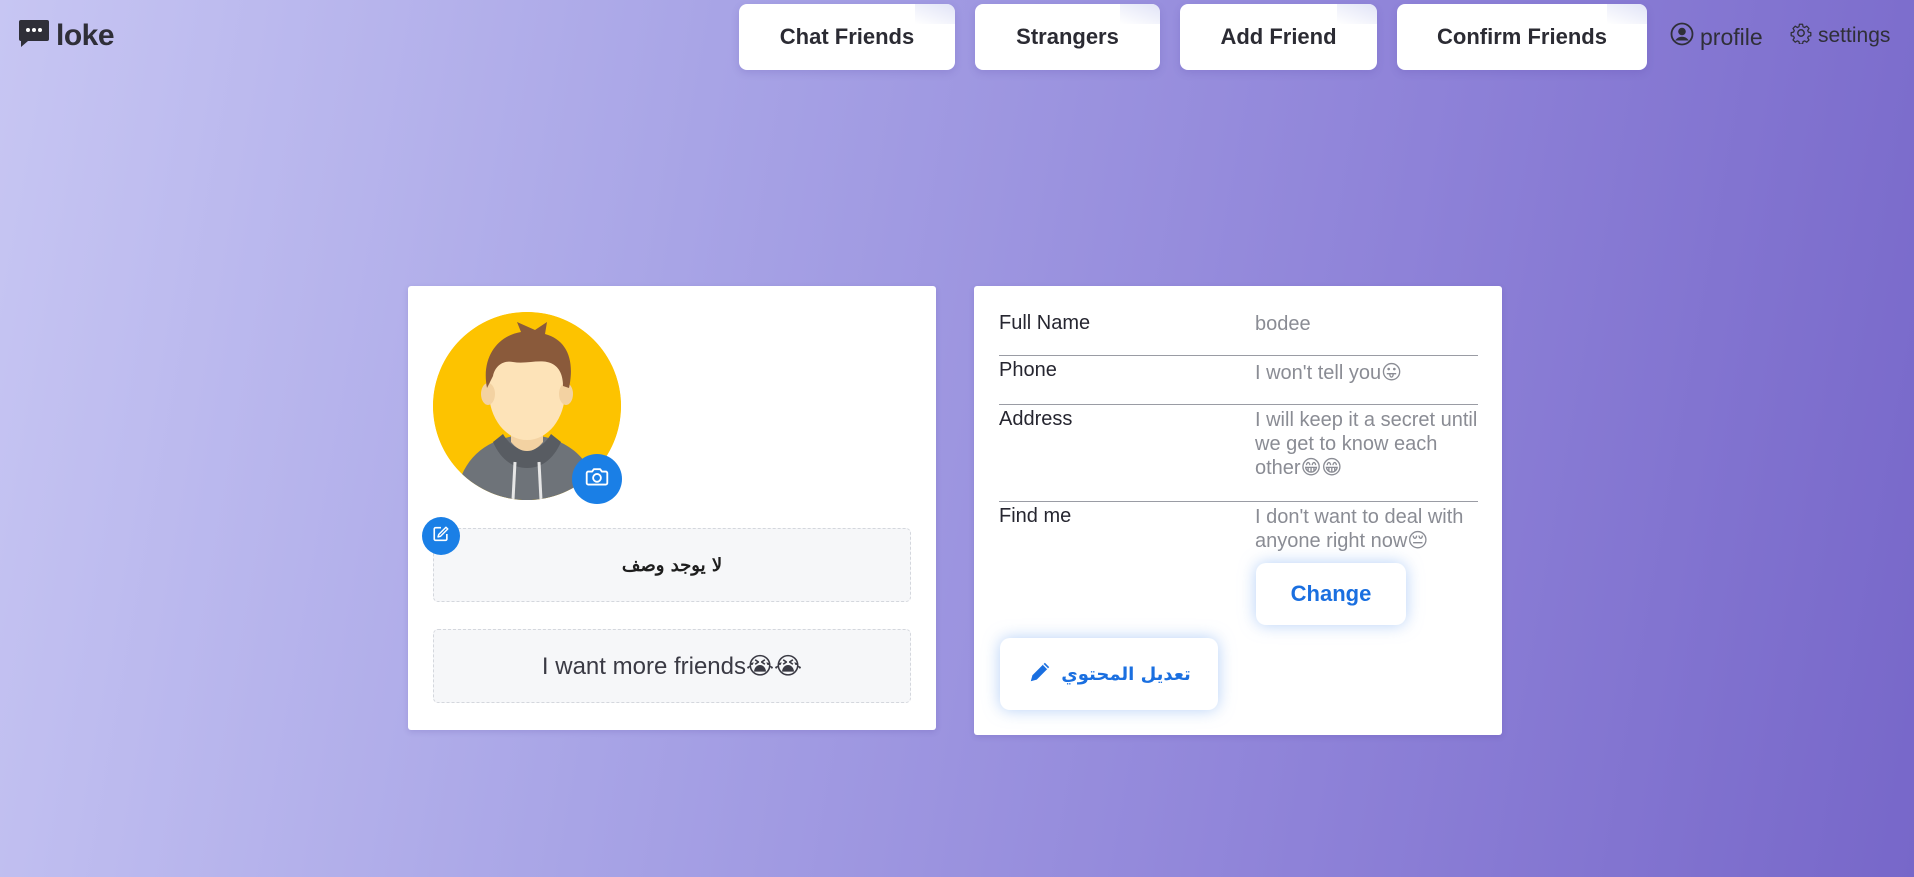 The height and width of the screenshot is (877, 1914). I want to click on edit-icon, so click(441, 536).